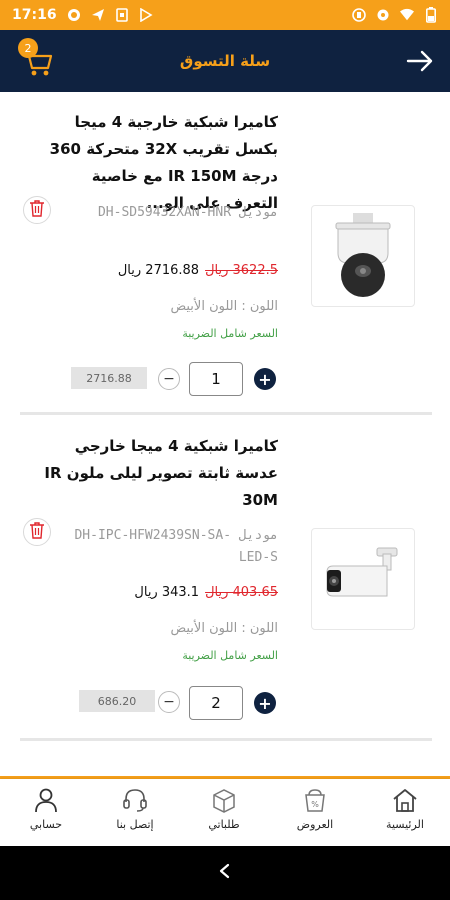  I want to click on quantity-field: 2, so click(216, 703).